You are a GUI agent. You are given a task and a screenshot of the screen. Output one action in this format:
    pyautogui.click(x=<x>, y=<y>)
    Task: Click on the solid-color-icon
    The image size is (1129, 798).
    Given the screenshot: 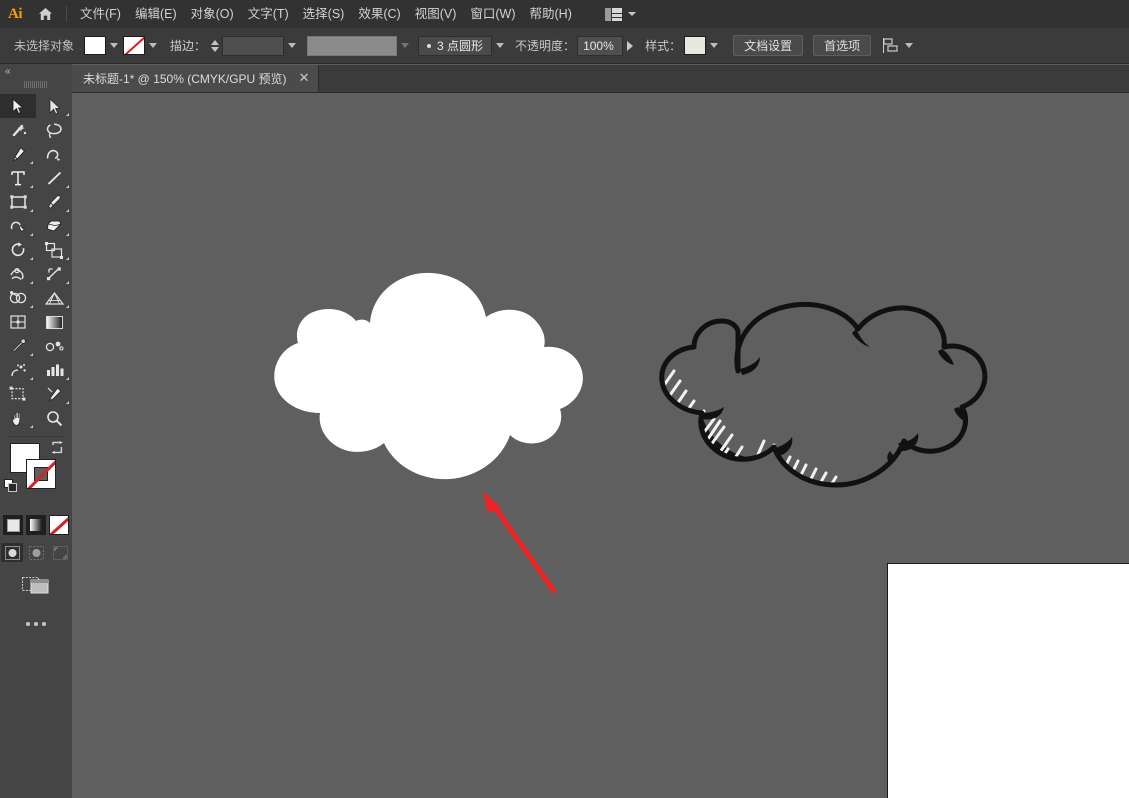 What is the action you would take?
    pyautogui.click(x=13, y=525)
    